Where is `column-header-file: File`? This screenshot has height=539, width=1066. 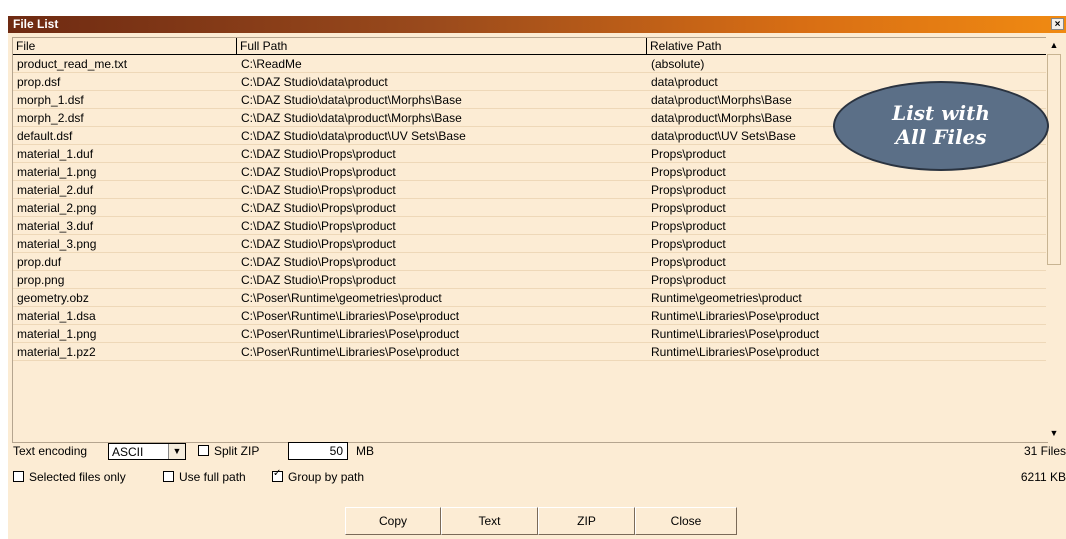 column-header-file: File is located at coordinates (125, 46).